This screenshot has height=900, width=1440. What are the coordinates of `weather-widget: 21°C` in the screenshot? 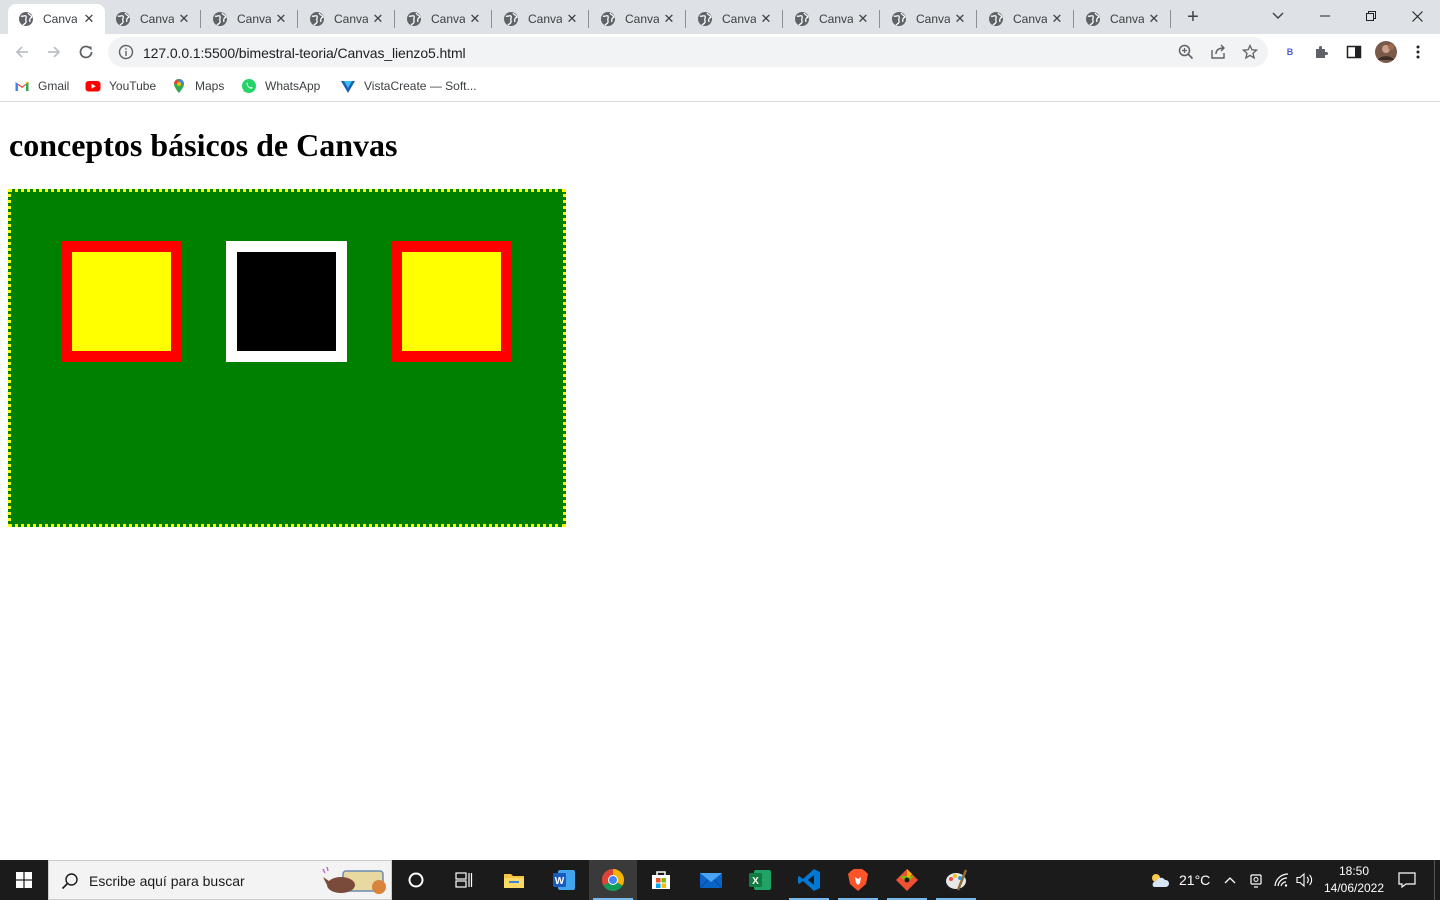 It's located at (1179, 880).